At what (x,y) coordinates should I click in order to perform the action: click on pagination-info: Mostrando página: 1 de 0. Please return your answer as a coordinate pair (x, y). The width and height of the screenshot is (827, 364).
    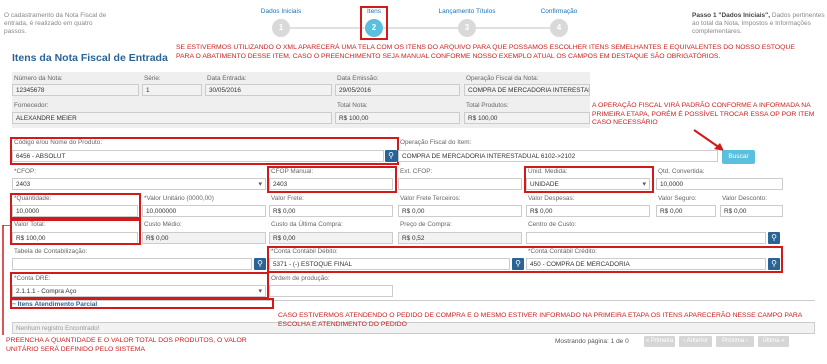
    Looking at the image, I should click on (592, 341).